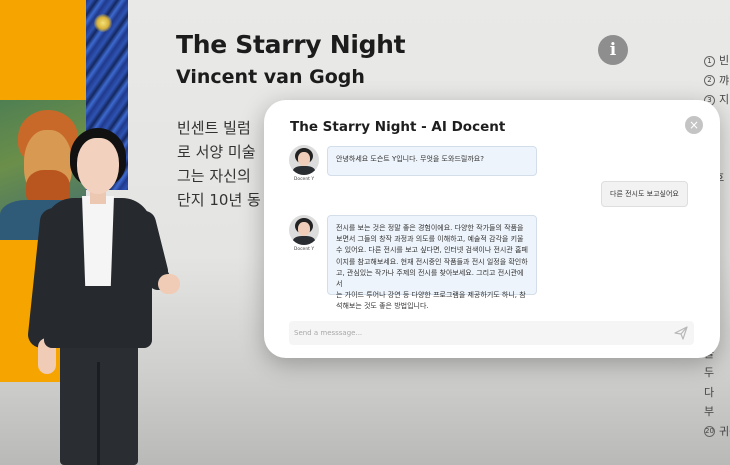 This screenshot has width=730, height=465. What do you see at coordinates (717, 413) in the screenshot?
I see `timeline-item: 부` at bounding box center [717, 413].